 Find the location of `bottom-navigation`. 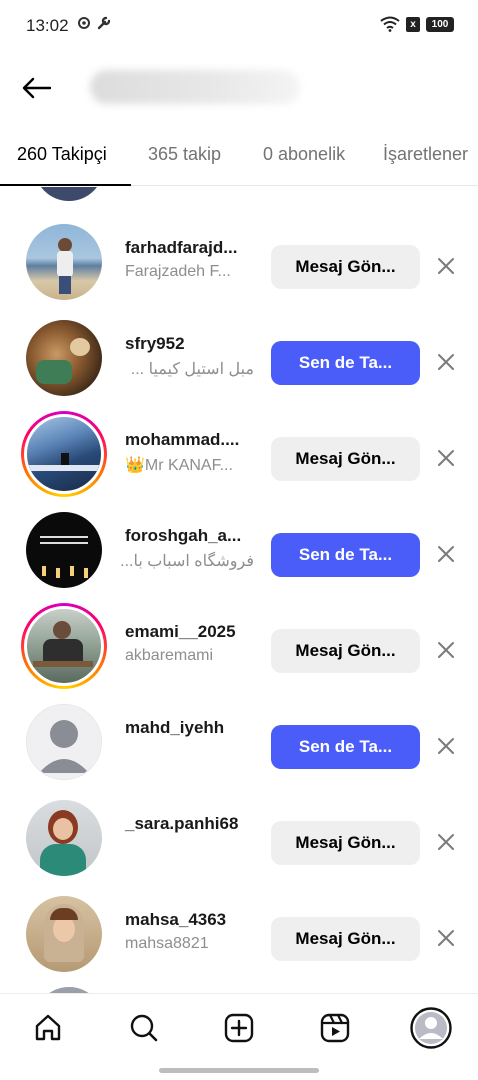

bottom-navigation is located at coordinates (239, 1036).